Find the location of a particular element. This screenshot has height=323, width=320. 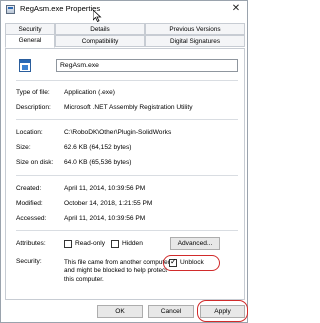

tab-previous-versions: Previous Versions is located at coordinates (195, 29).